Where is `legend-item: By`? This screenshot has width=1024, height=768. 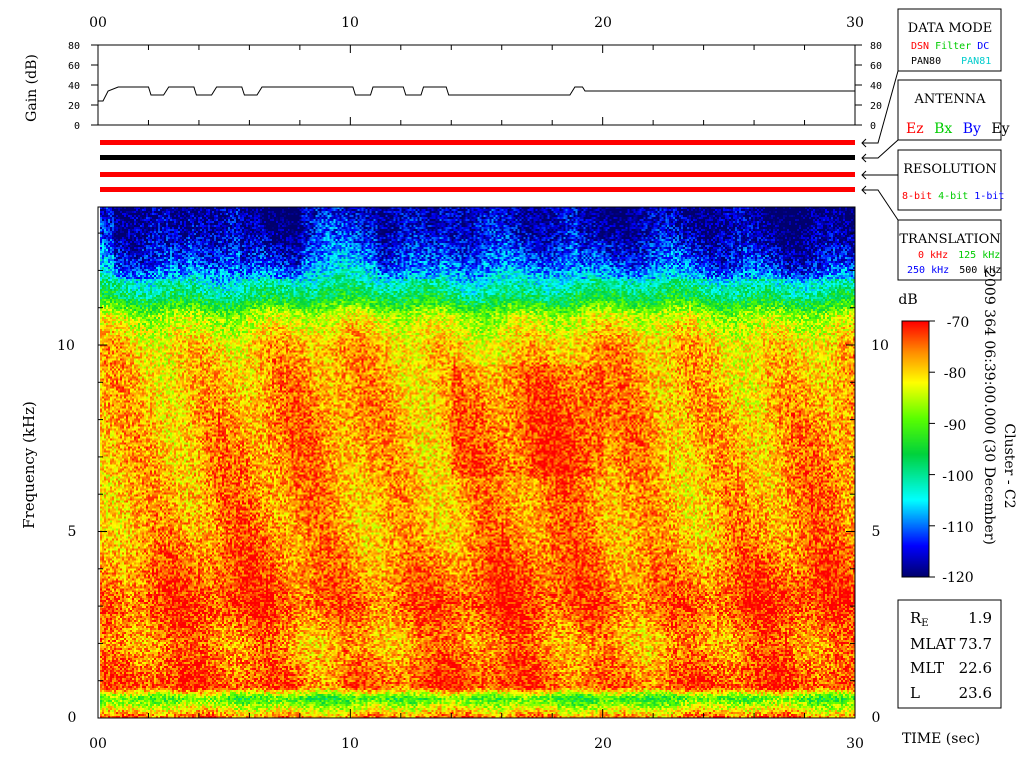 legend-item: By is located at coordinates (972, 129).